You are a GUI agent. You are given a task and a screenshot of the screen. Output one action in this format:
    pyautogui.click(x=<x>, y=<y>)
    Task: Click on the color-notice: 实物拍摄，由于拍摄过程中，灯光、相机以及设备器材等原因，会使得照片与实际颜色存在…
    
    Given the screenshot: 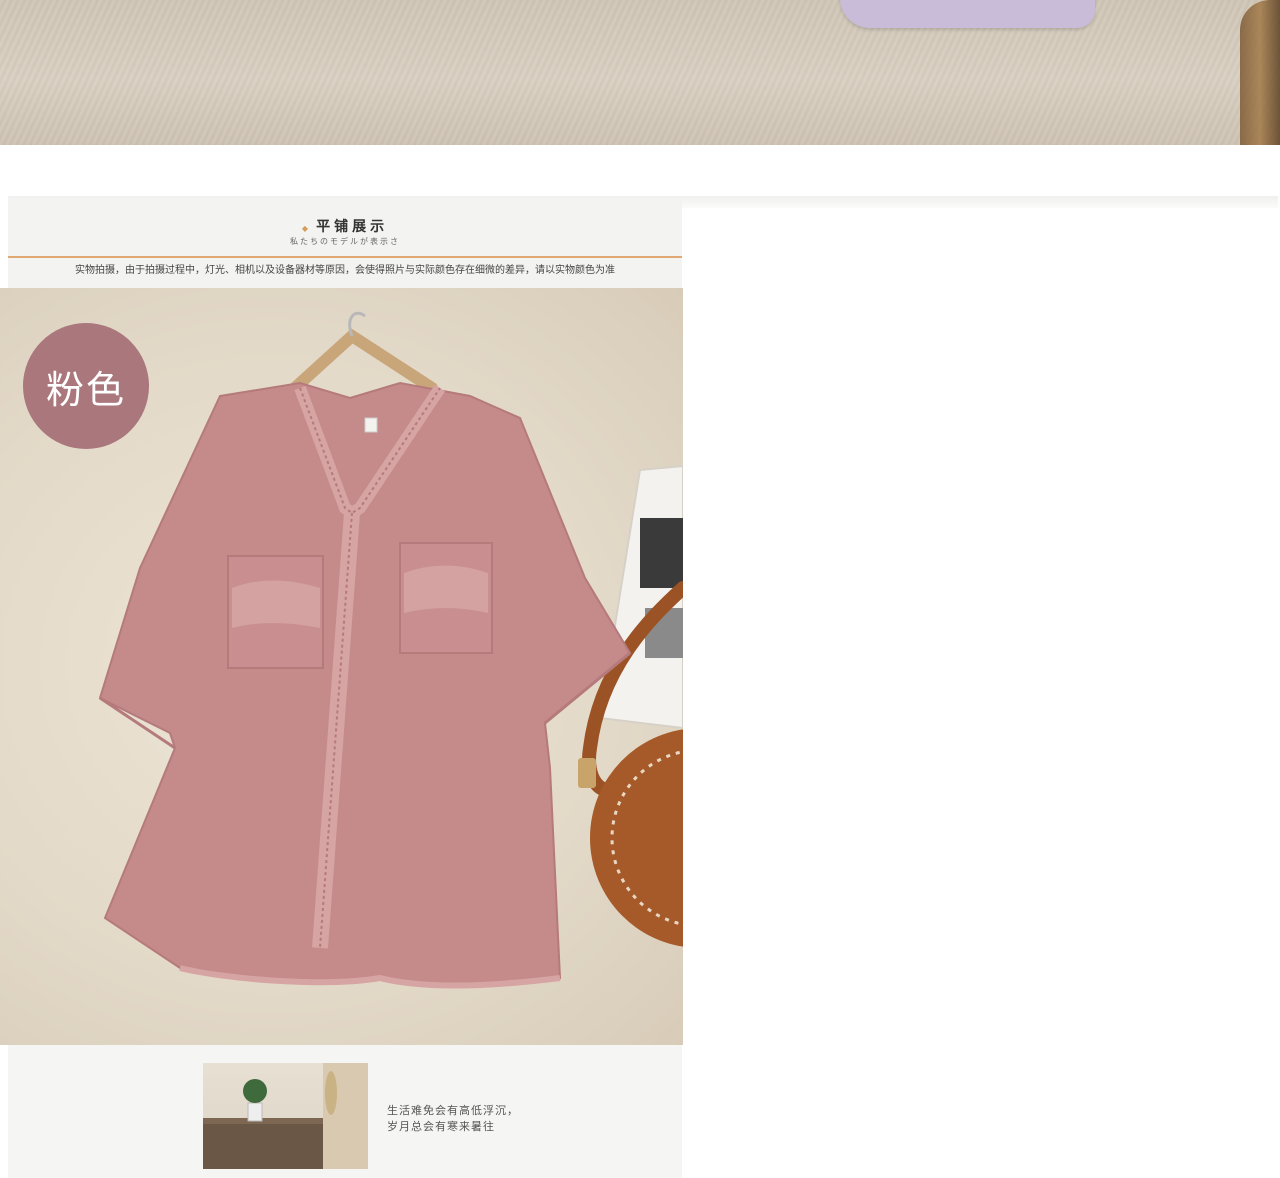 What is the action you would take?
    pyautogui.click(x=345, y=270)
    